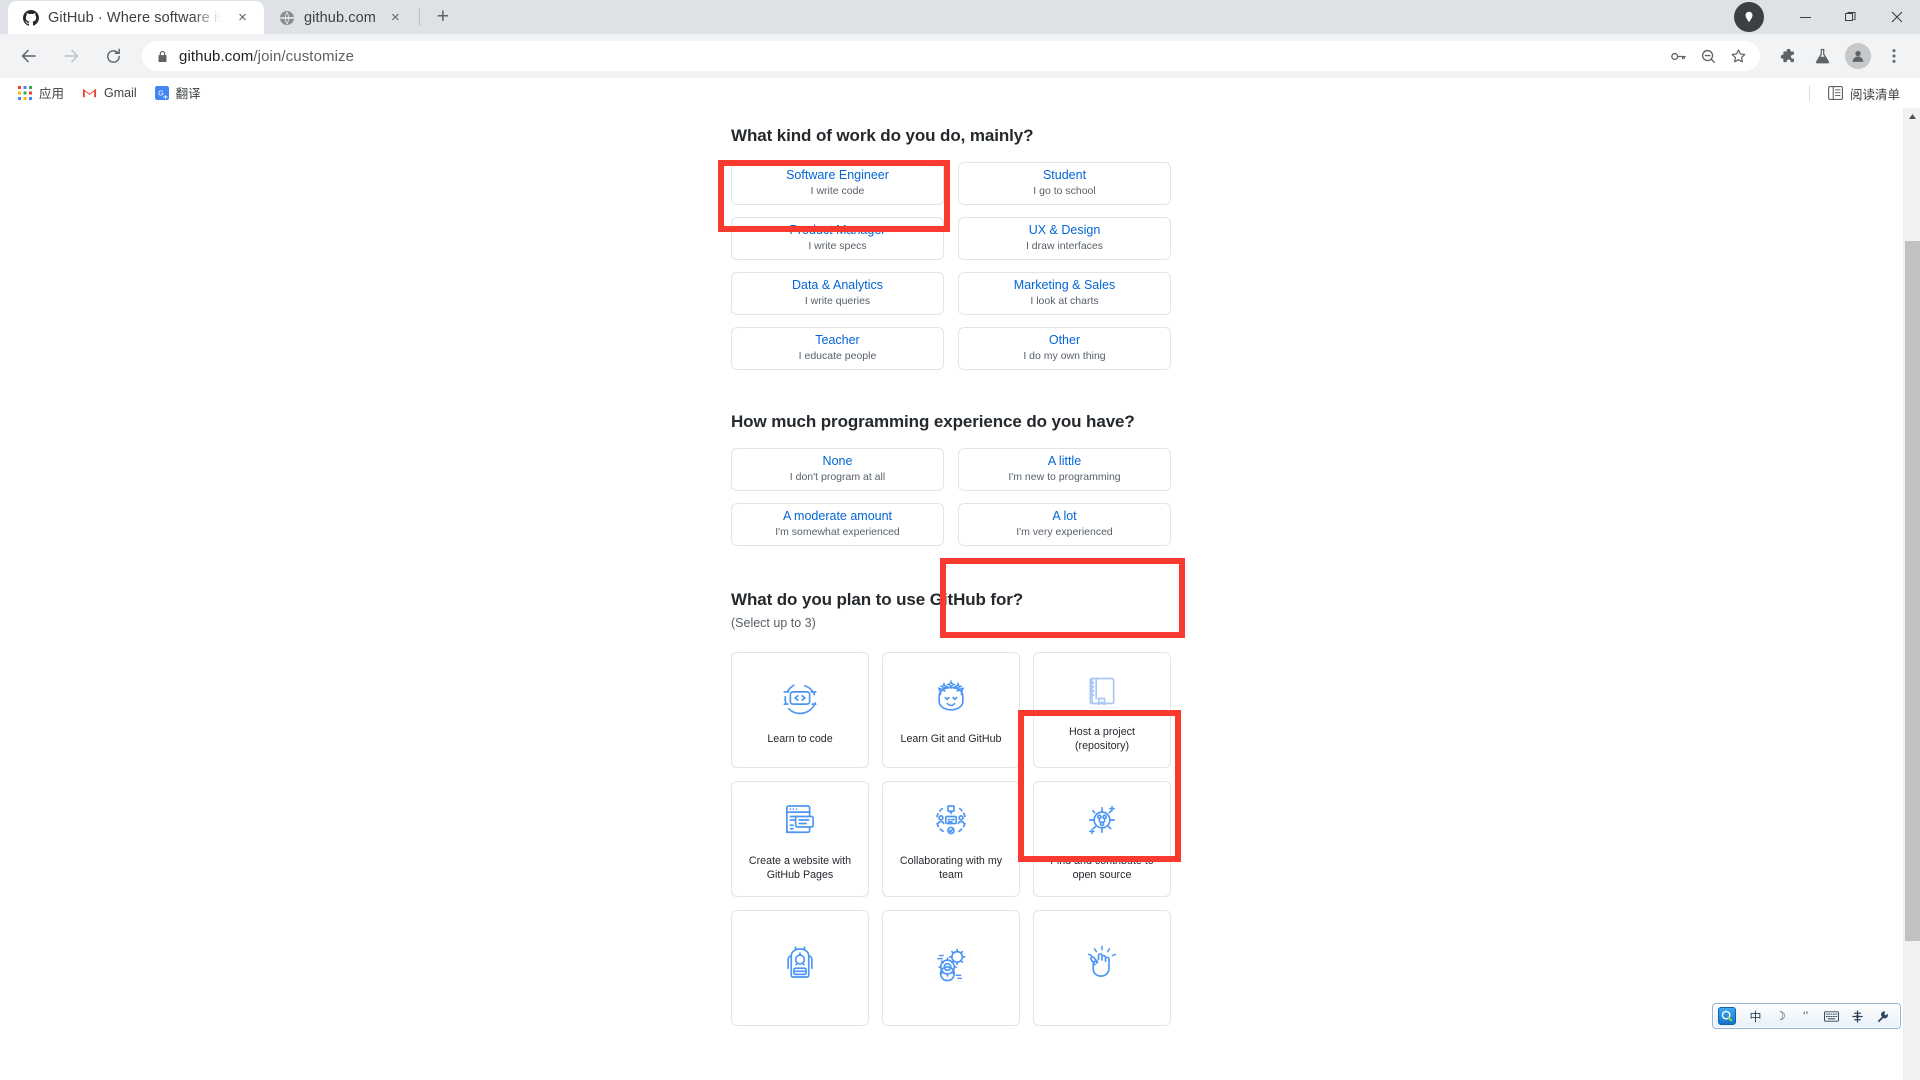  What do you see at coordinates (113, 56) in the screenshot?
I see `reload-button` at bounding box center [113, 56].